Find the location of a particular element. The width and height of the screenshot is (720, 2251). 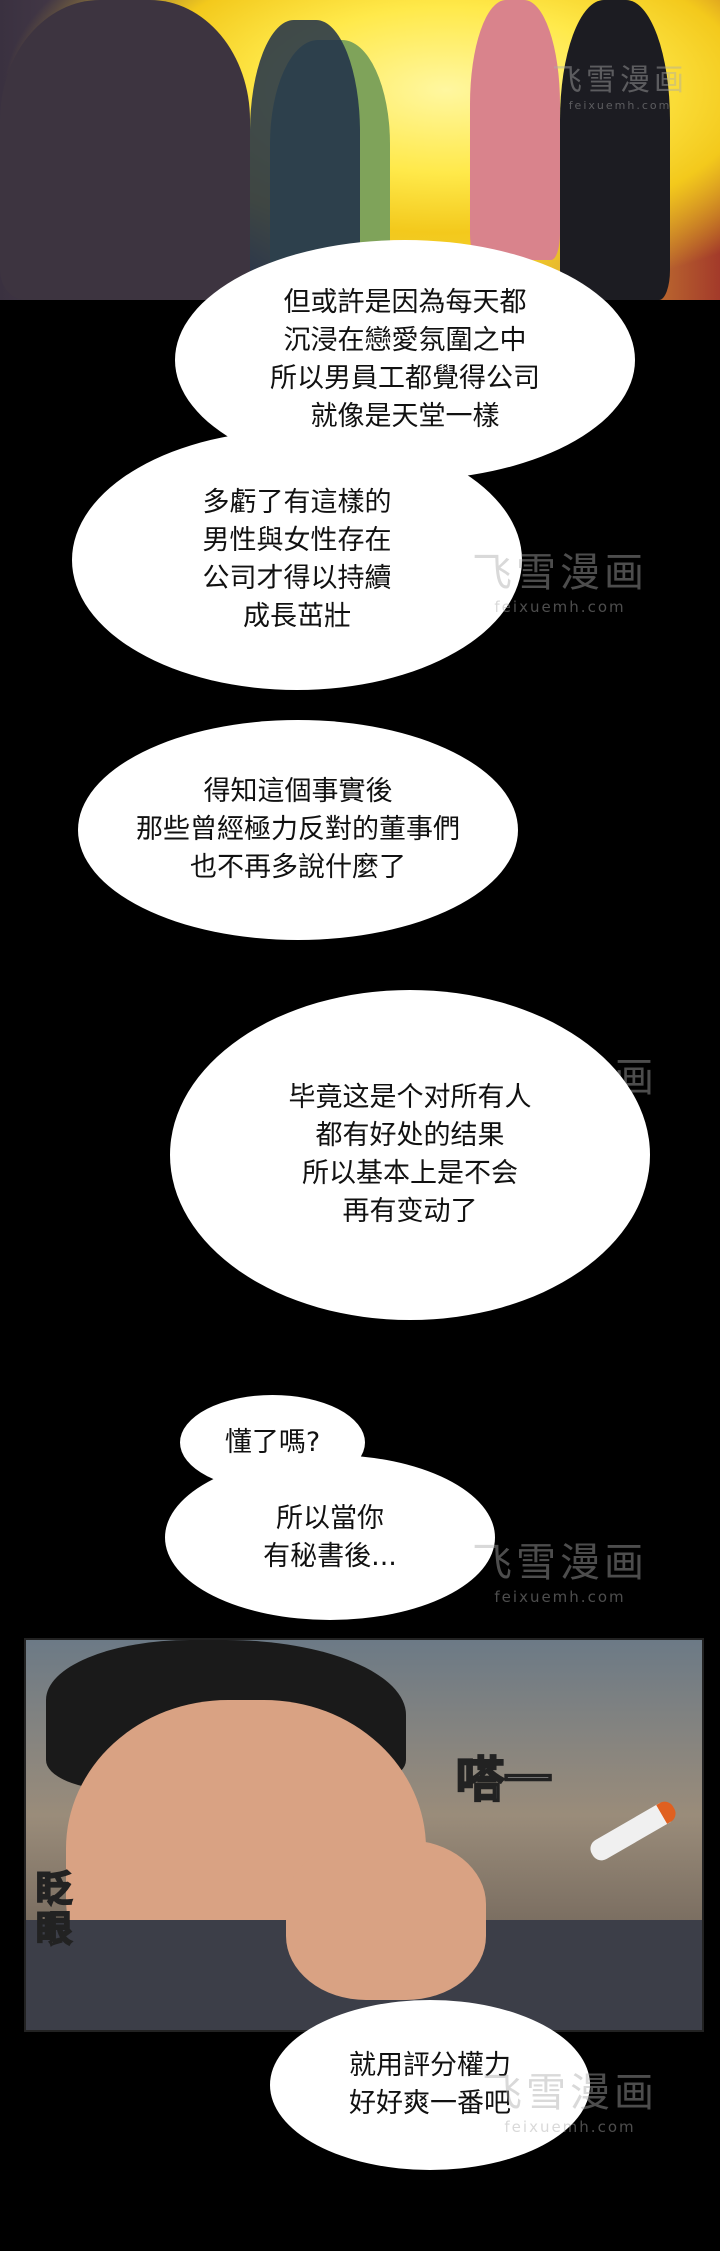

sound-effect-blink: 眨眼 is located at coordinates (54, 1910).